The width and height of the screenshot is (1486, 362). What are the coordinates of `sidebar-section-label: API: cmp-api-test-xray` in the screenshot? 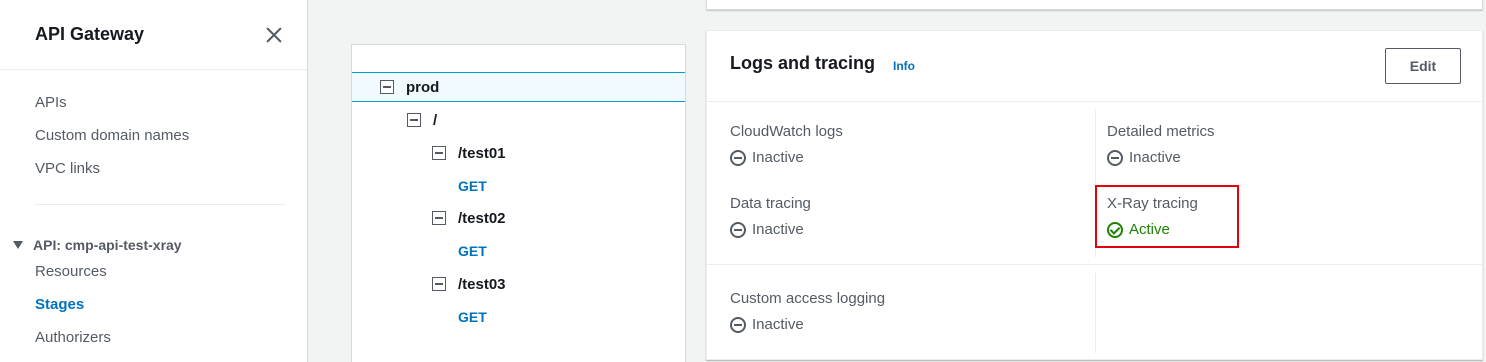 It's located at (107, 244).